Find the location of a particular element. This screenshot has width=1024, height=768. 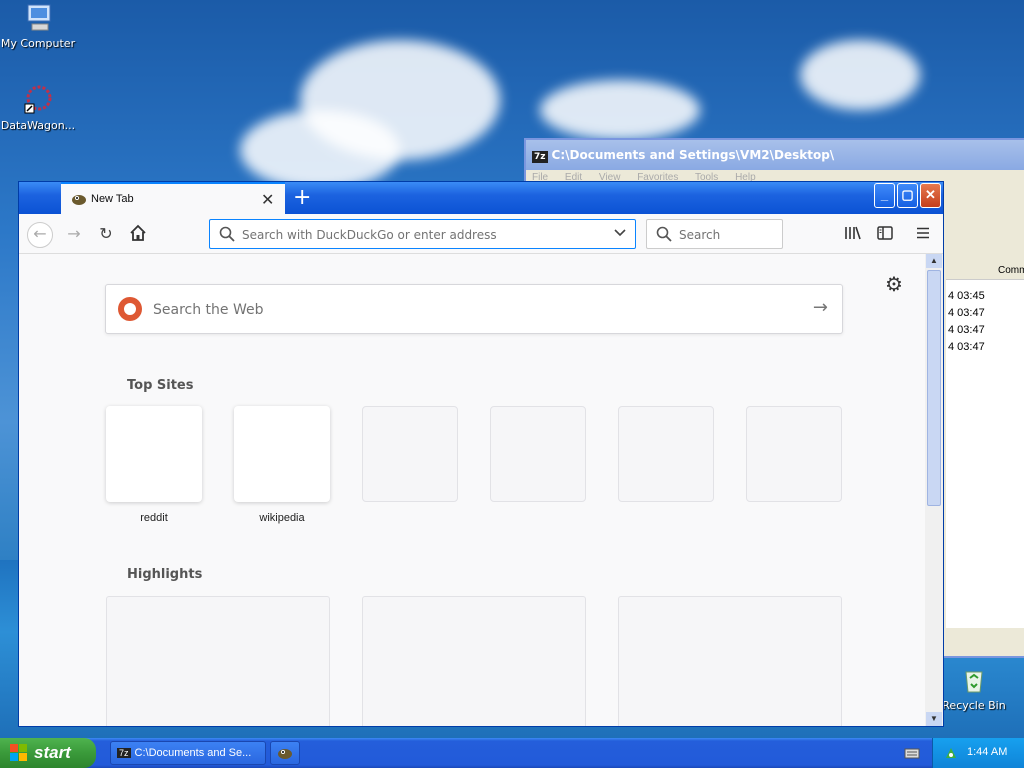

address-bar: Search with DuckDuckGo or enter address is located at coordinates (422, 234).